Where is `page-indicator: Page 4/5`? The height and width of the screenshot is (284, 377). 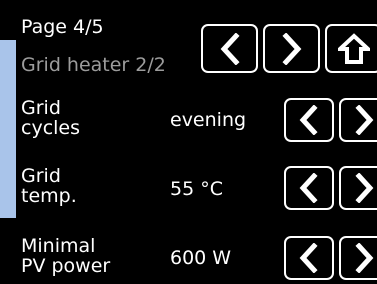
page-indicator: Page 4/5 is located at coordinates (62, 27).